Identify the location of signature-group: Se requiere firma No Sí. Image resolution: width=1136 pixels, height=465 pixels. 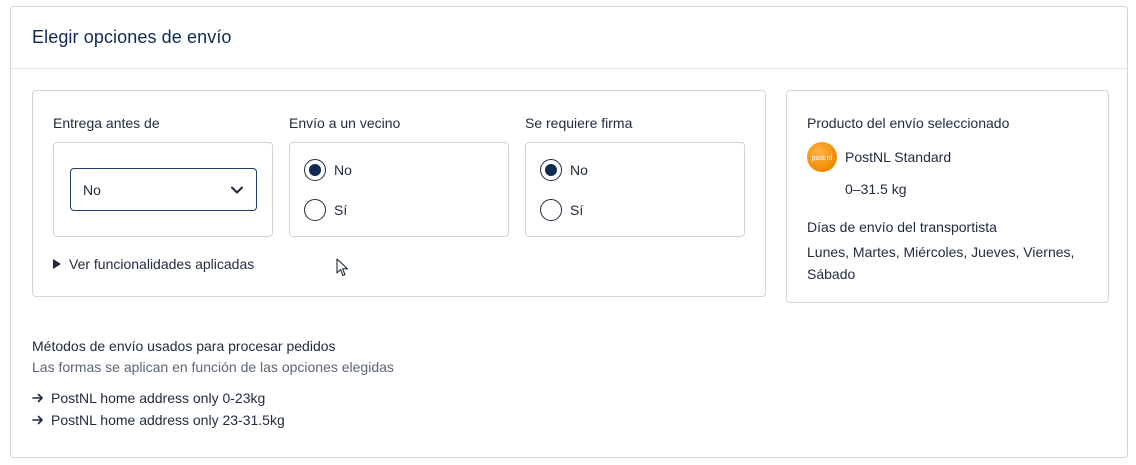
(635, 176).